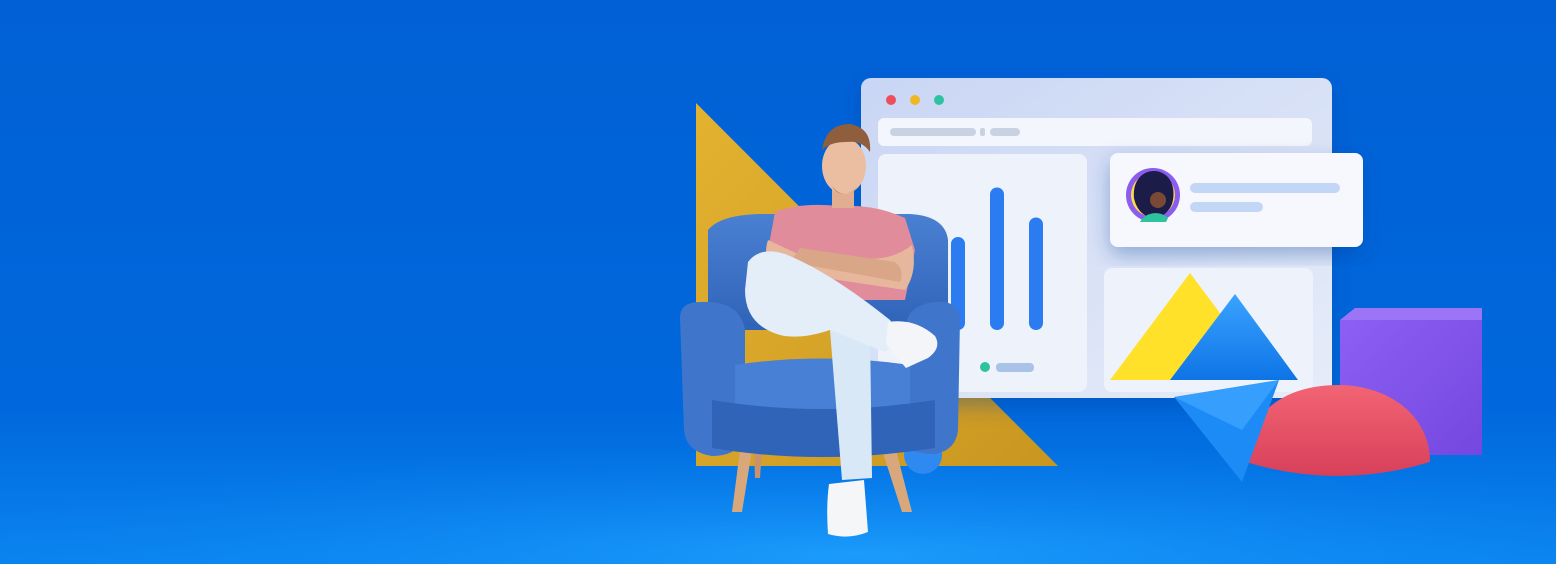 This screenshot has height=564, width=1556. Describe the element at coordinates (891, 100) in the screenshot. I see `window-dot-red` at that location.